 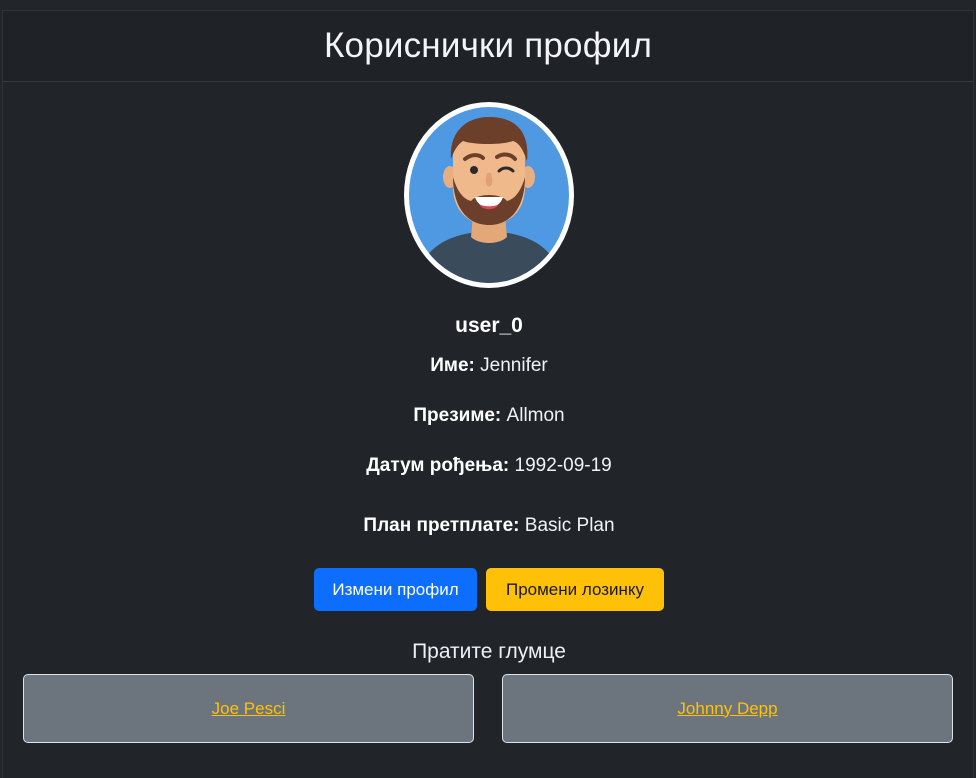 I want to click on username: user_0, so click(x=489, y=325).